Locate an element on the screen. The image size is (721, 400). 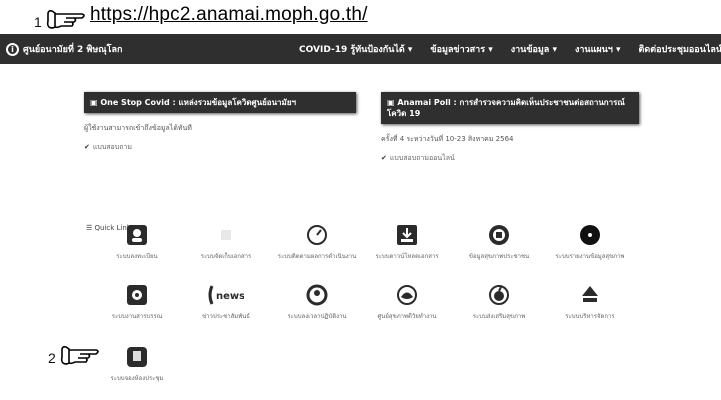
quick-link-tile: ระบบติดตามผลการดำเนินงาน is located at coordinates (317, 242).